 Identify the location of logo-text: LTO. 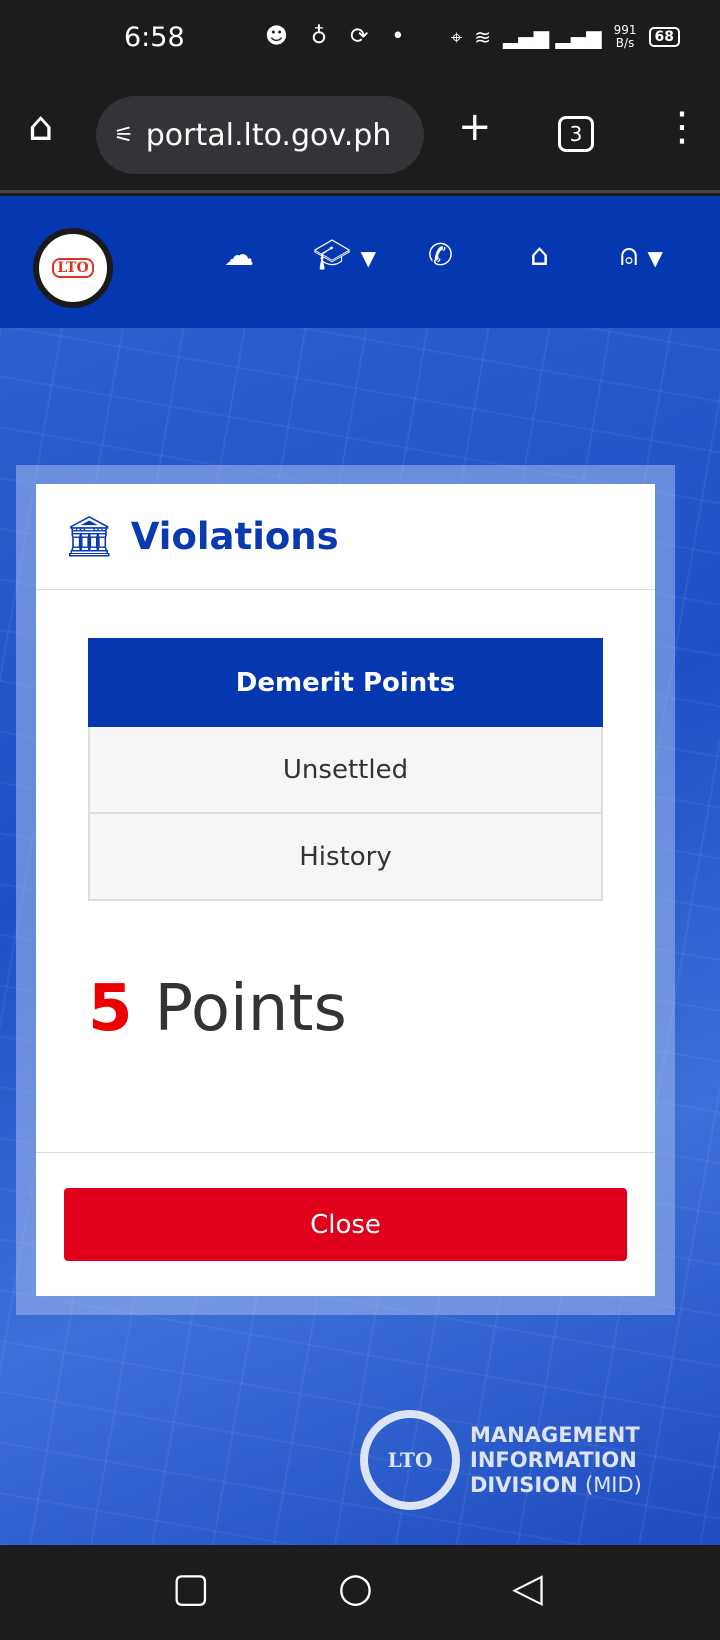
(73, 268).